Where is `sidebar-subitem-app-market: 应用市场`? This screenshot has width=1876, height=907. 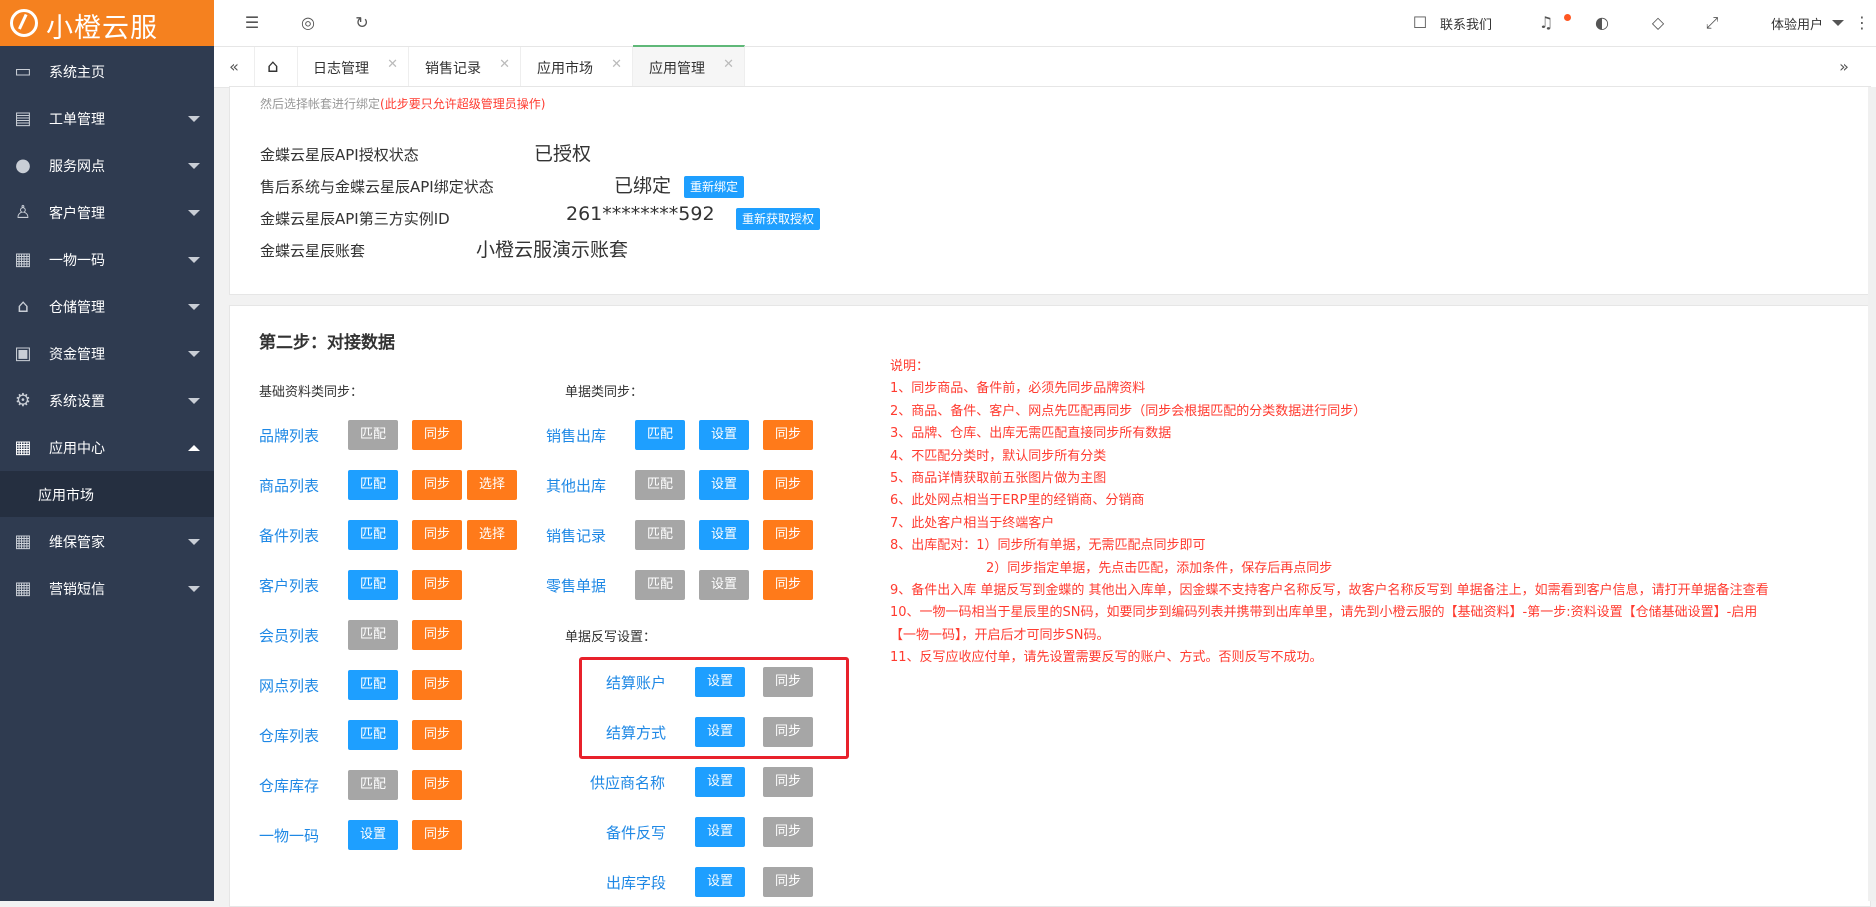 sidebar-subitem-app-market: 应用市场 is located at coordinates (107, 494).